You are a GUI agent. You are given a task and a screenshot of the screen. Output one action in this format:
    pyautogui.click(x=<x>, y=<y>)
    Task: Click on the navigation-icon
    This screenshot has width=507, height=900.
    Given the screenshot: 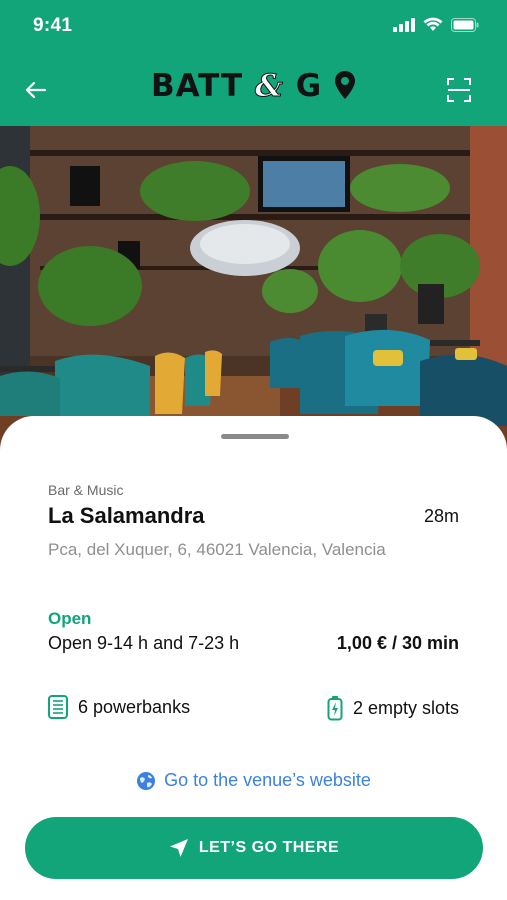 What is the action you would take?
    pyautogui.click(x=178, y=848)
    